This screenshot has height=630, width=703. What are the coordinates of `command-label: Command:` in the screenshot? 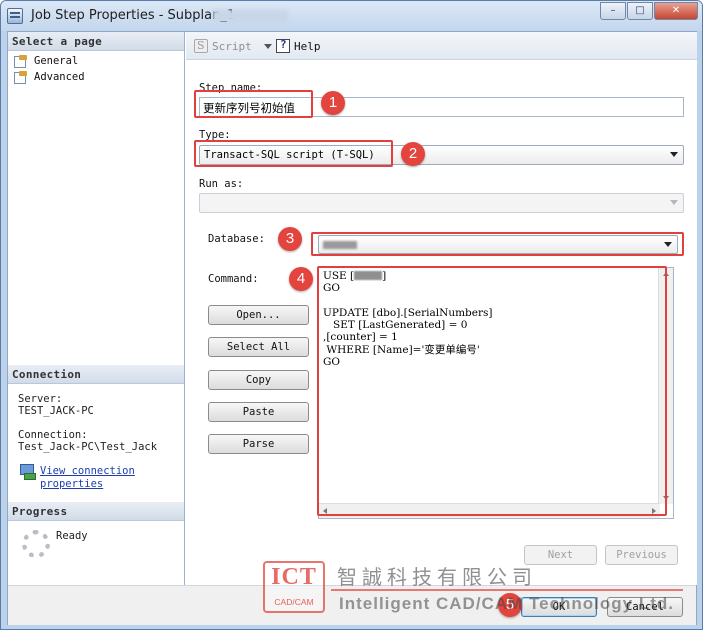 It's located at (233, 279).